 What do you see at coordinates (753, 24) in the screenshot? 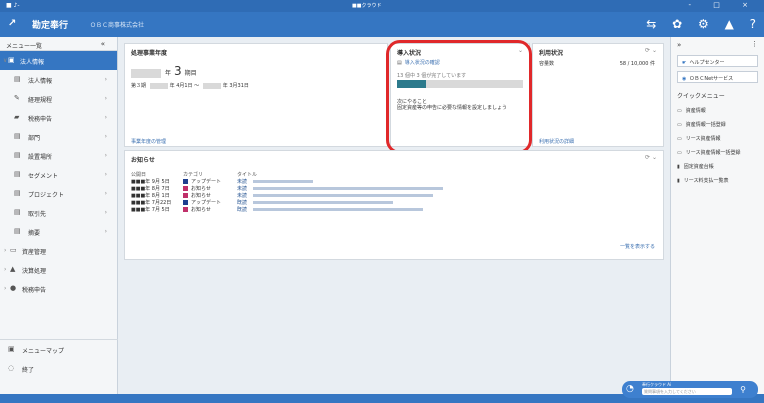
I see `help-icon: ?` at bounding box center [753, 24].